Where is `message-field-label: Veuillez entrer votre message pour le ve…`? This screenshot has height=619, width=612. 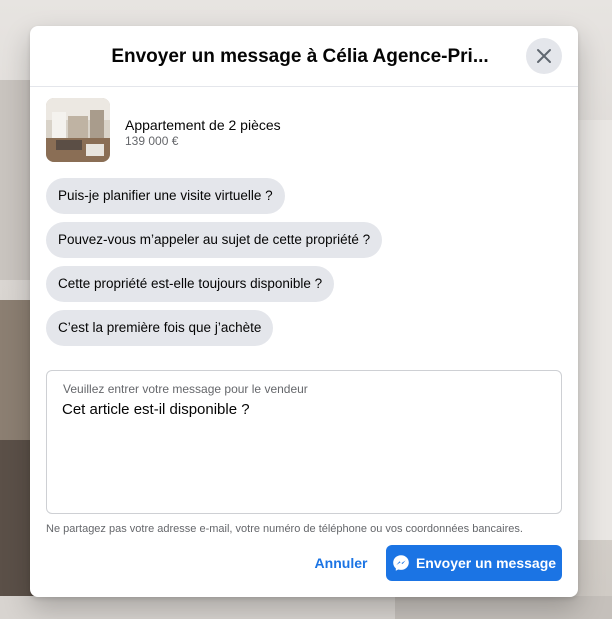
message-field-label: Veuillez entrer votre message pour le ve… is located at coordinates (185, 389).